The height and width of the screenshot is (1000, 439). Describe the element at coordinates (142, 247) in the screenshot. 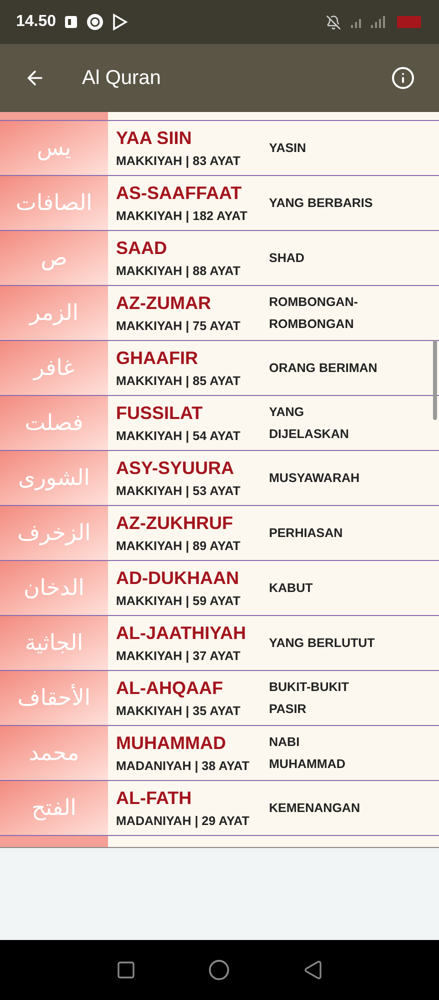

I see `surah-name: SAAD` at that location.